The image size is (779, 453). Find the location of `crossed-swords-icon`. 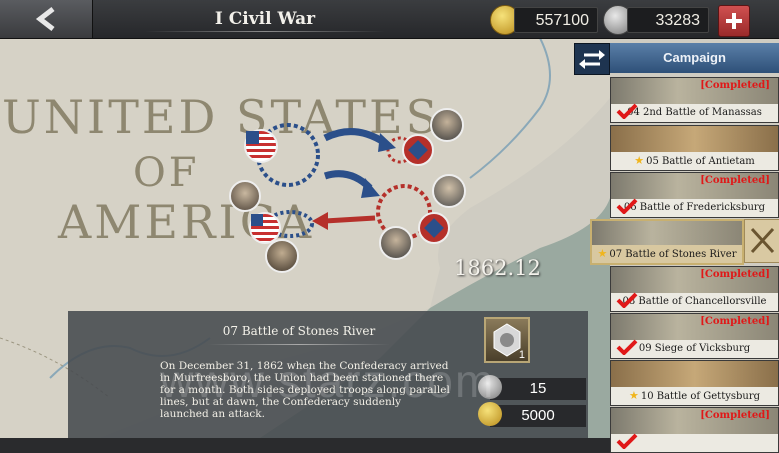

crossed-swords-icon is located at coordinates (762, 240).